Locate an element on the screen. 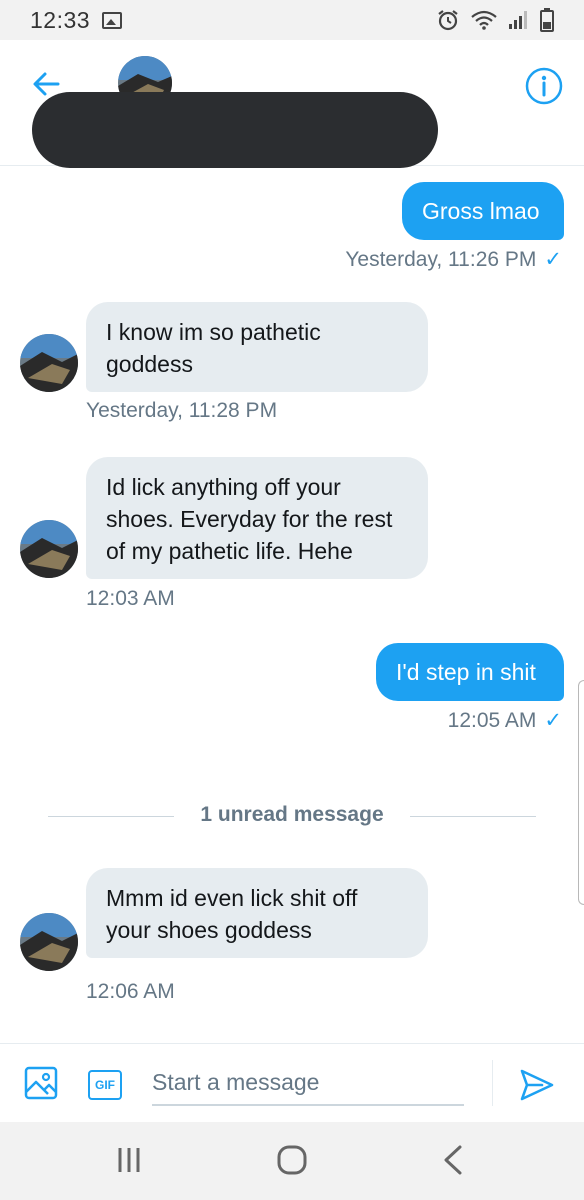  status-time: 12:33 is located at coordinates (60, 19).